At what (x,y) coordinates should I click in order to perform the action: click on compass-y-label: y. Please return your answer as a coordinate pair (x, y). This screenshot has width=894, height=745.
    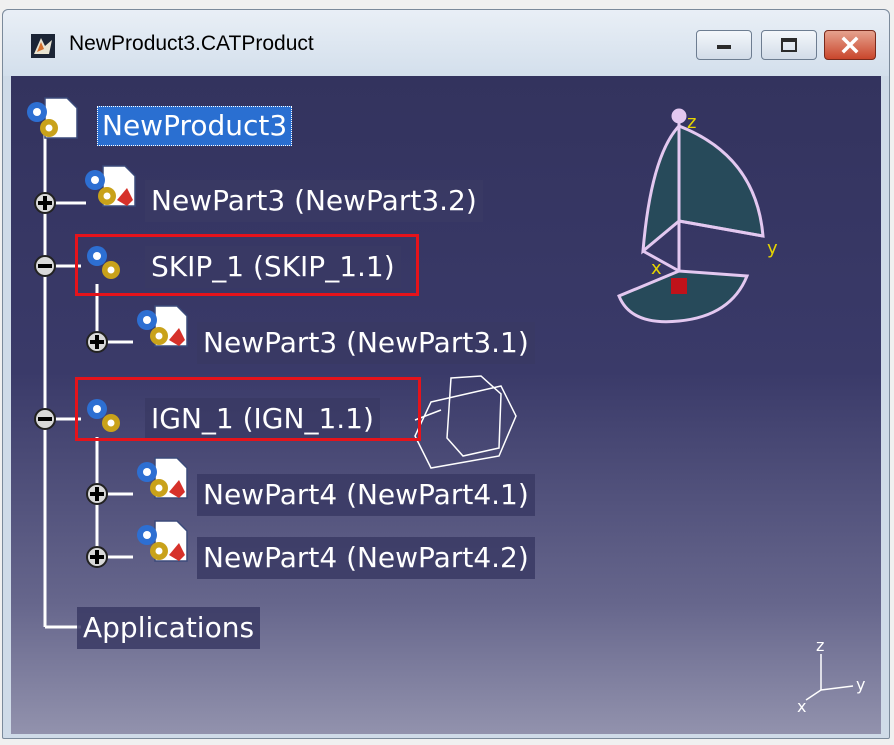
    Looking at the image, I should click on (772, 248).